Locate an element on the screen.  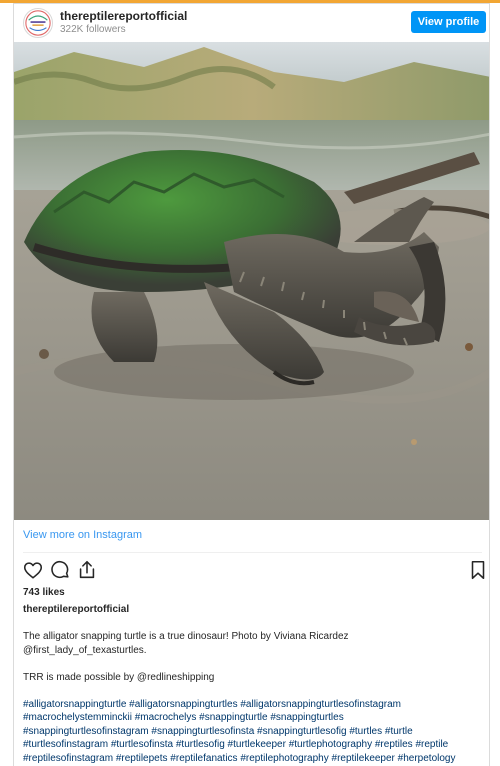
sponsor-text: TRR is made possible by @redlineshipping is located at coordinates (119, 677).